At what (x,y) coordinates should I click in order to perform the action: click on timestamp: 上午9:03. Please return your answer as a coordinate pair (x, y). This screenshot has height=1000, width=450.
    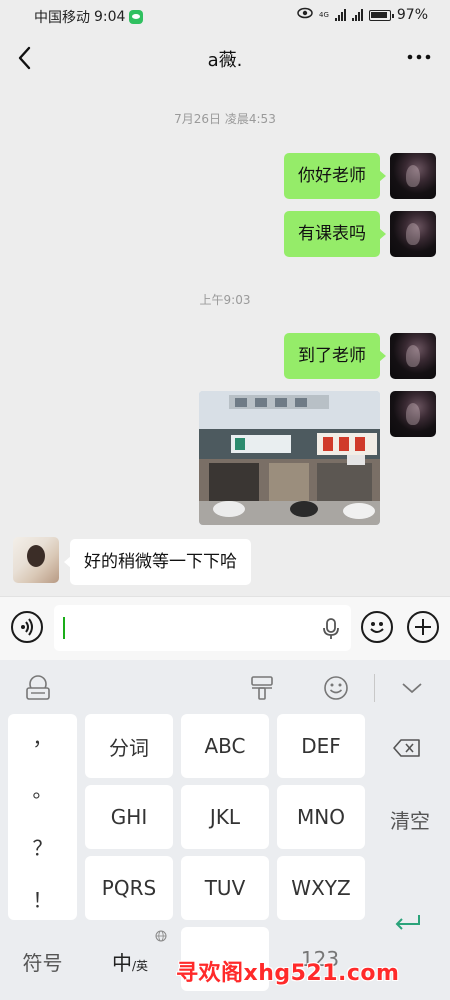
    Looking at the image, I should click on (225, 300).